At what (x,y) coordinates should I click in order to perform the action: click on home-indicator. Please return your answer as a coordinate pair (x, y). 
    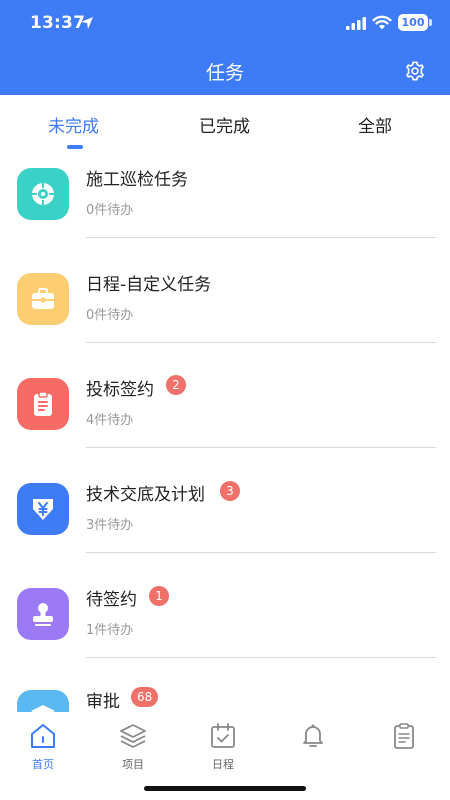
    Looking at the image, I should click on (225, 788).